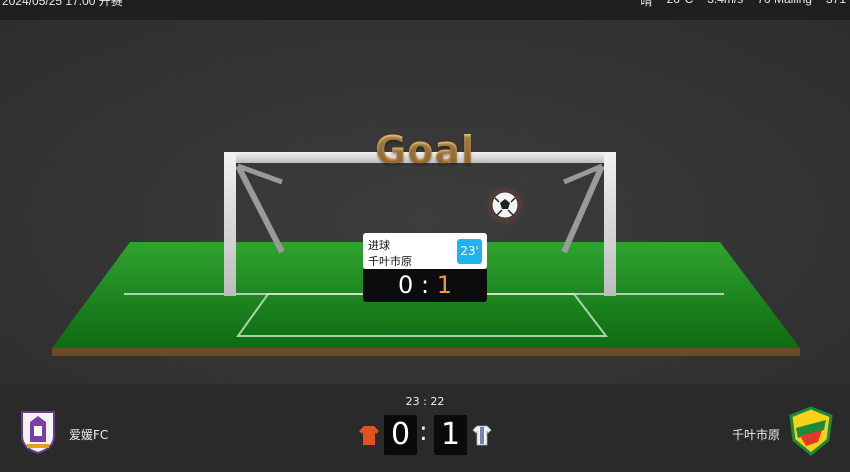 The height and width of the screenshot is (472, 850). Describe the element at coordinates (836, 4) in the screenshot. I see `attendance-text: 371` at that location.